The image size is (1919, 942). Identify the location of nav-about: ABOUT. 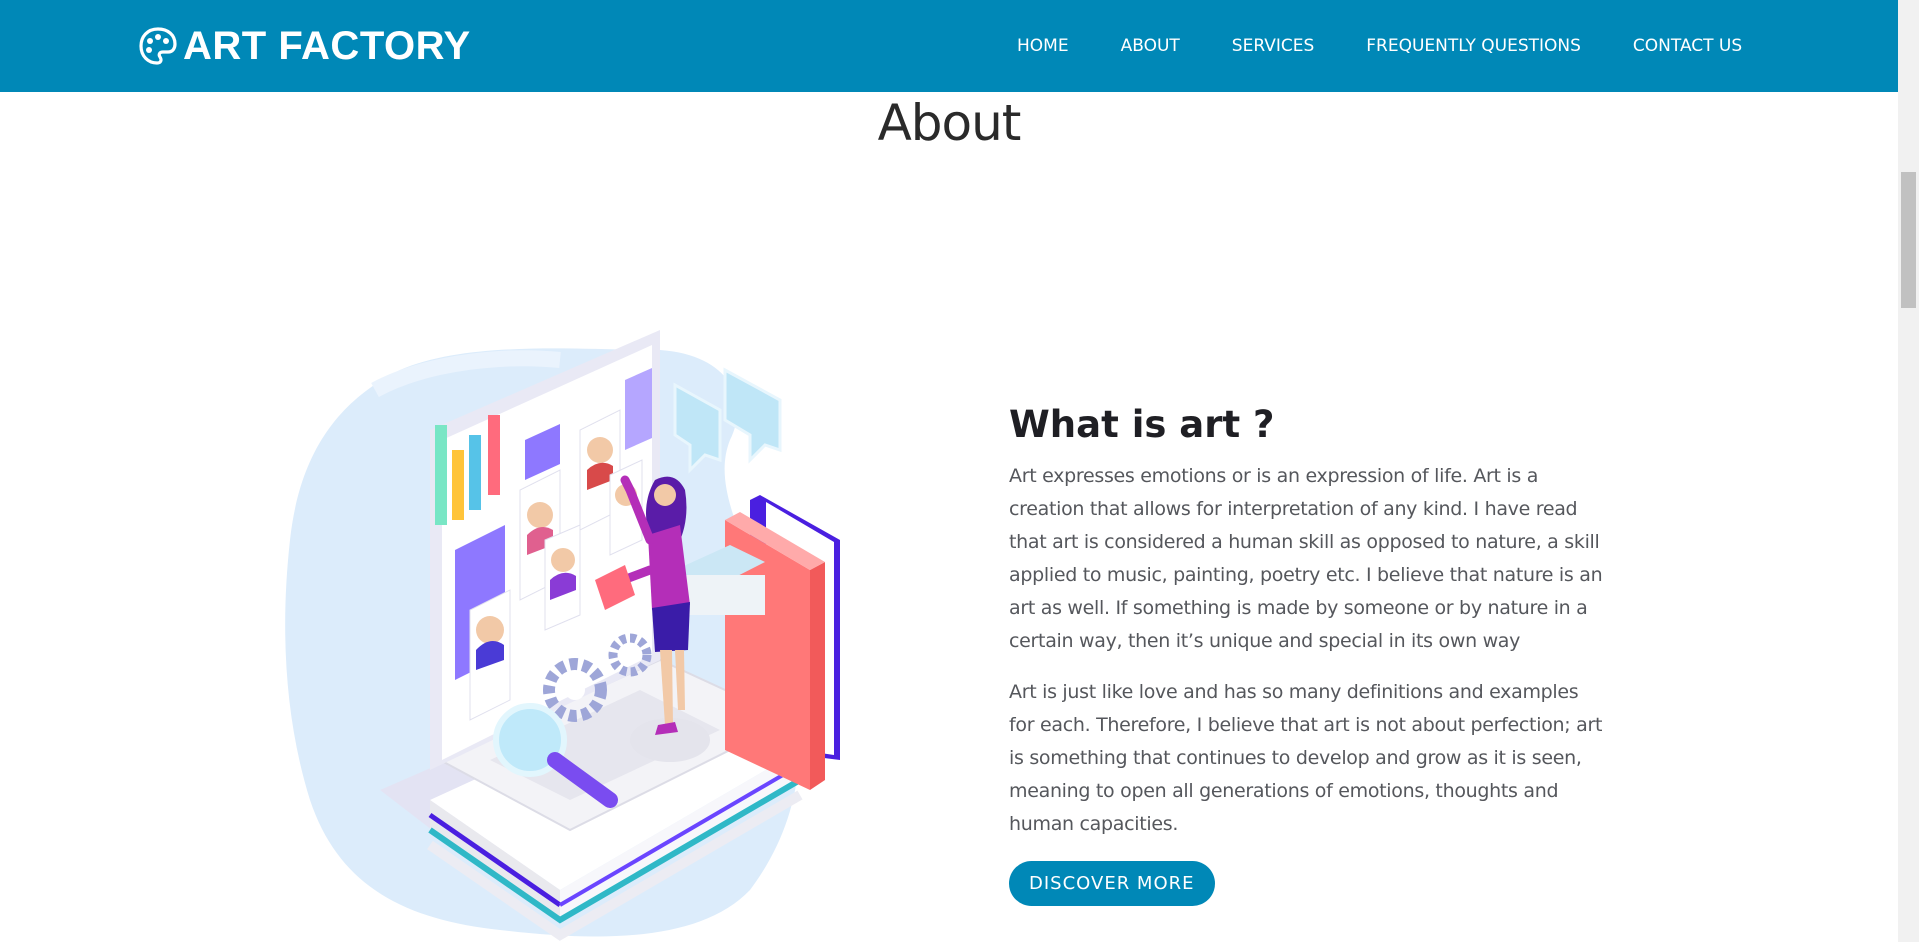
(1150, 46).